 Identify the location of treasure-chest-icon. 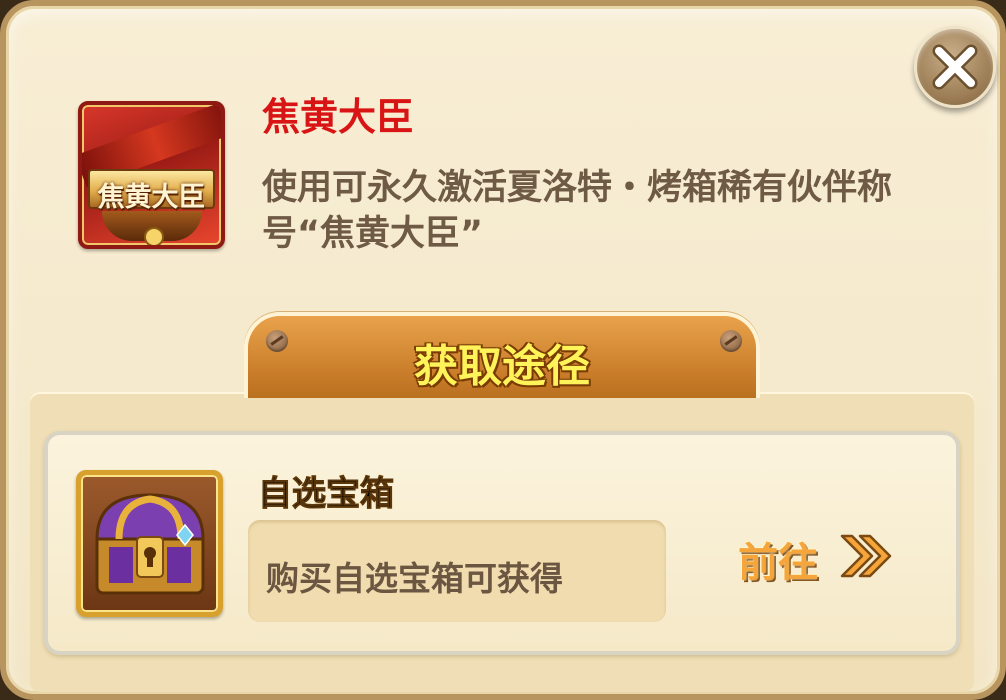
(149, 543).